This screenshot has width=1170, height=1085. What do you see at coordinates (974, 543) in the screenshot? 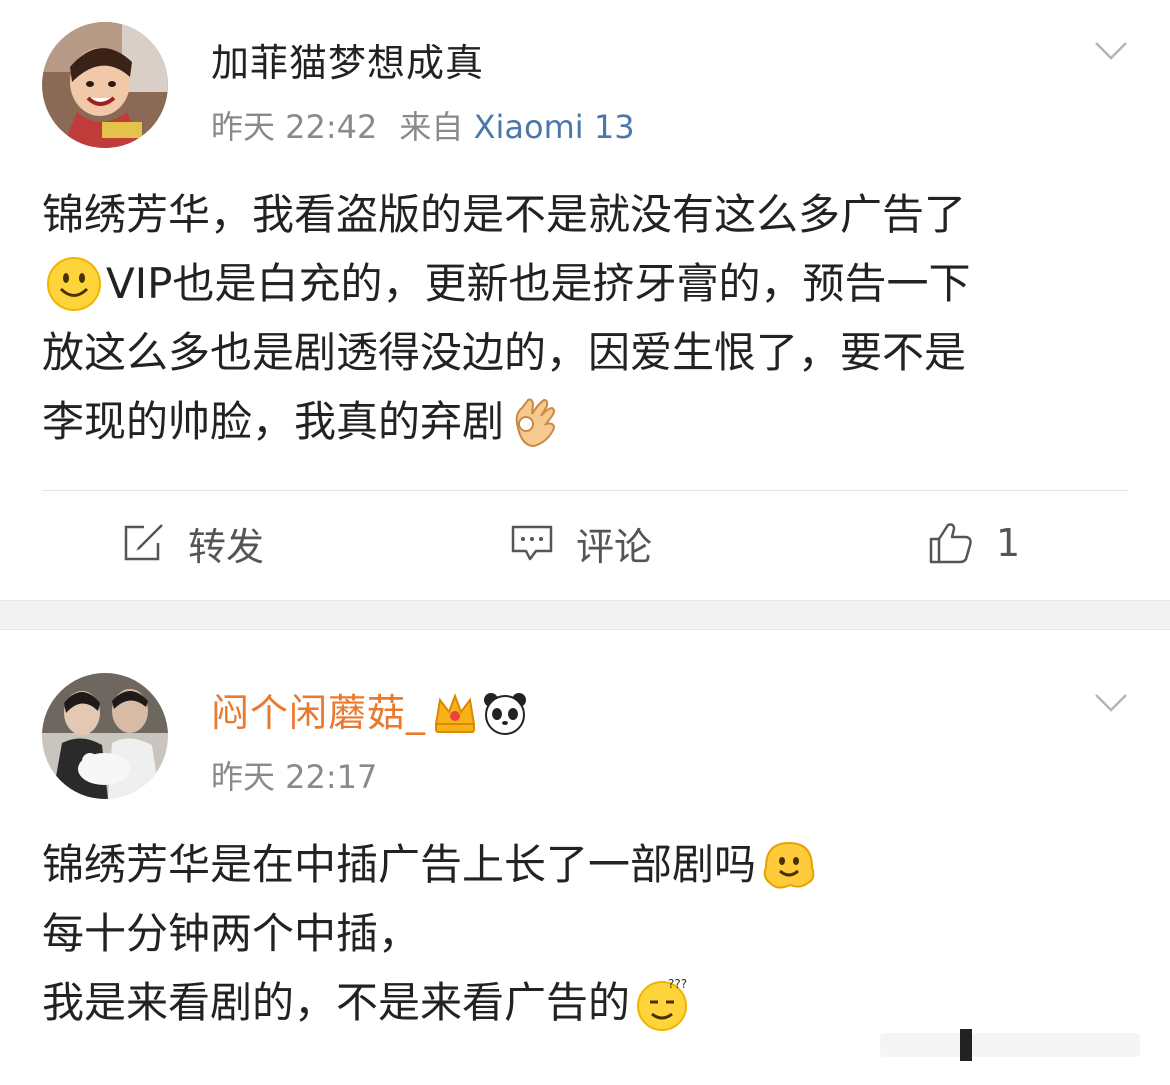
I see `like-button: 1` at bounding box center [974, 543].